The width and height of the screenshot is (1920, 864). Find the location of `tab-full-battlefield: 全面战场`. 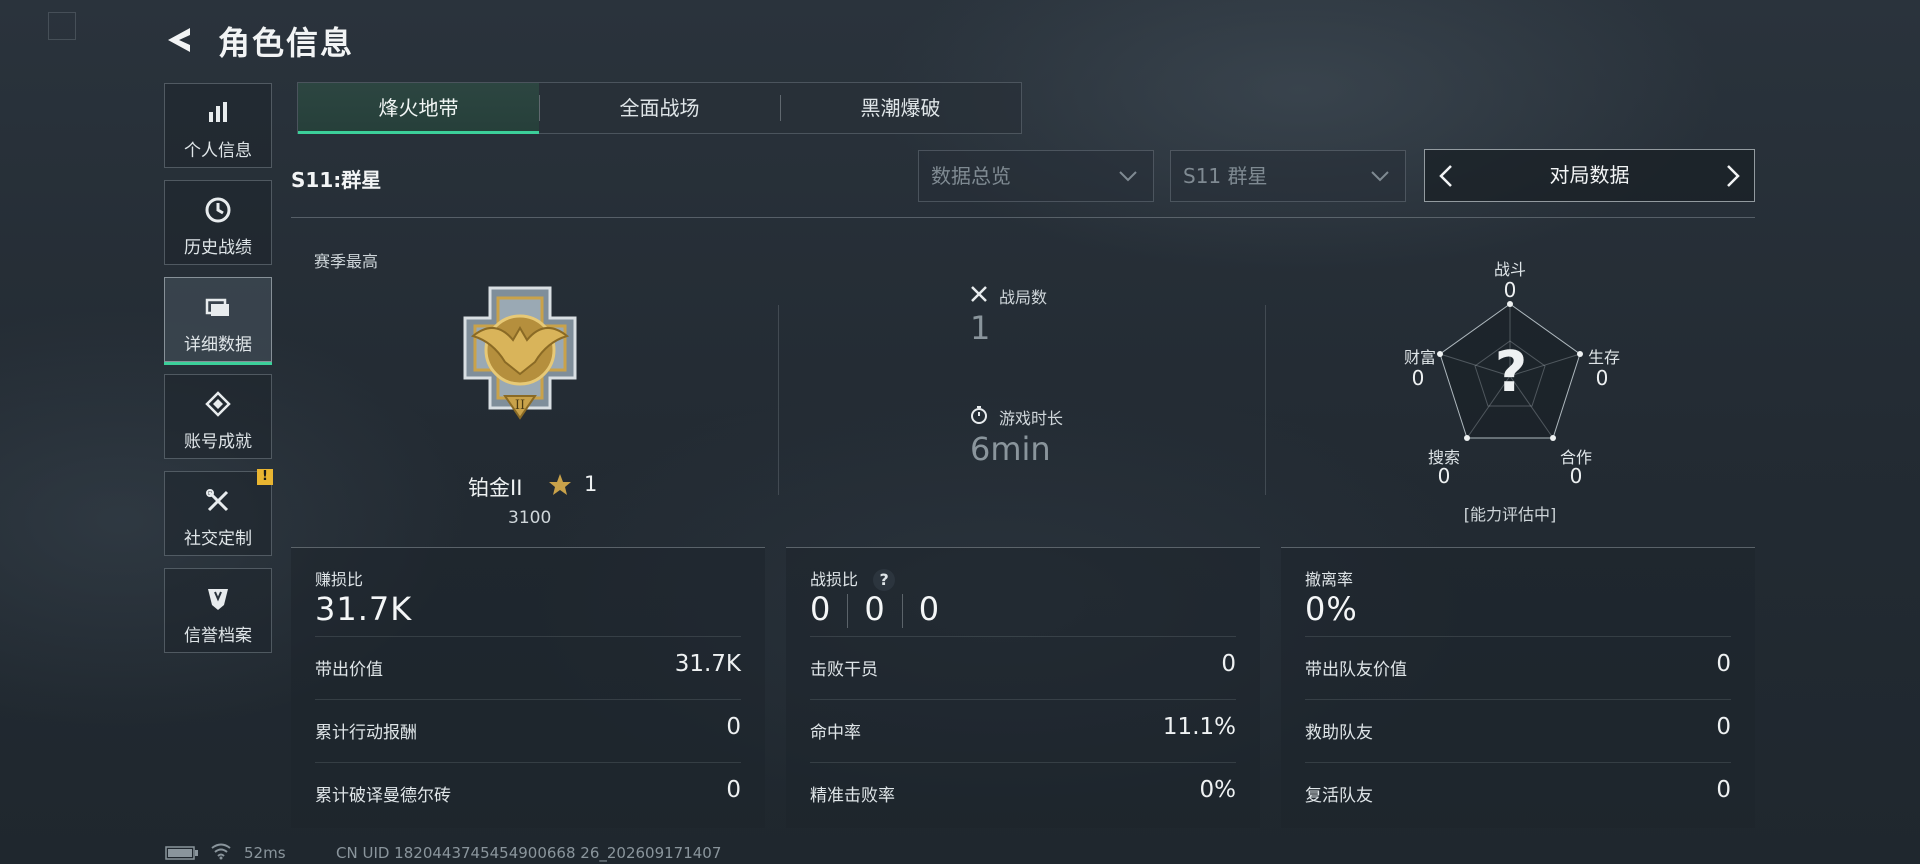

tab-full-battlefield: 全面战场 is located at coordinates (659, 108).